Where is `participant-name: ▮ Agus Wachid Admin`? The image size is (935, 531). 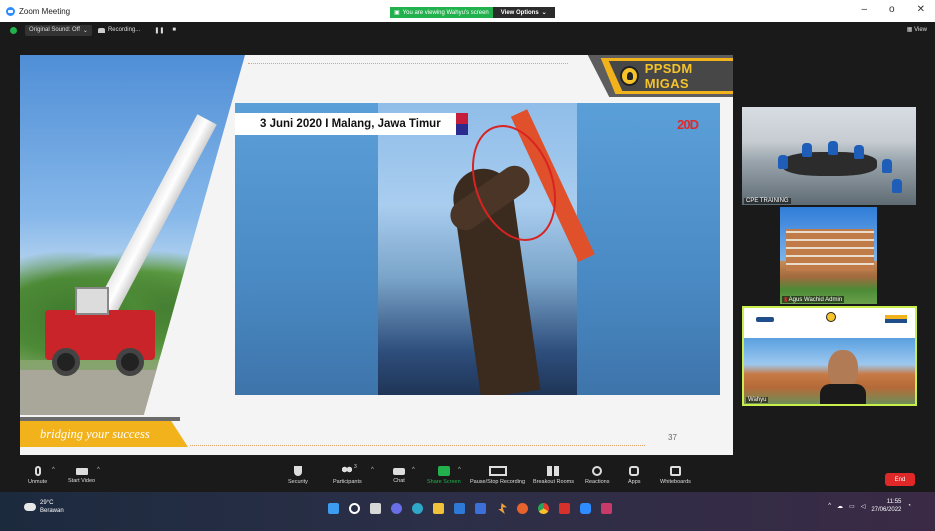
participant-name: ▮ Agus Wachid Admin is located at coordinates (813, 299).